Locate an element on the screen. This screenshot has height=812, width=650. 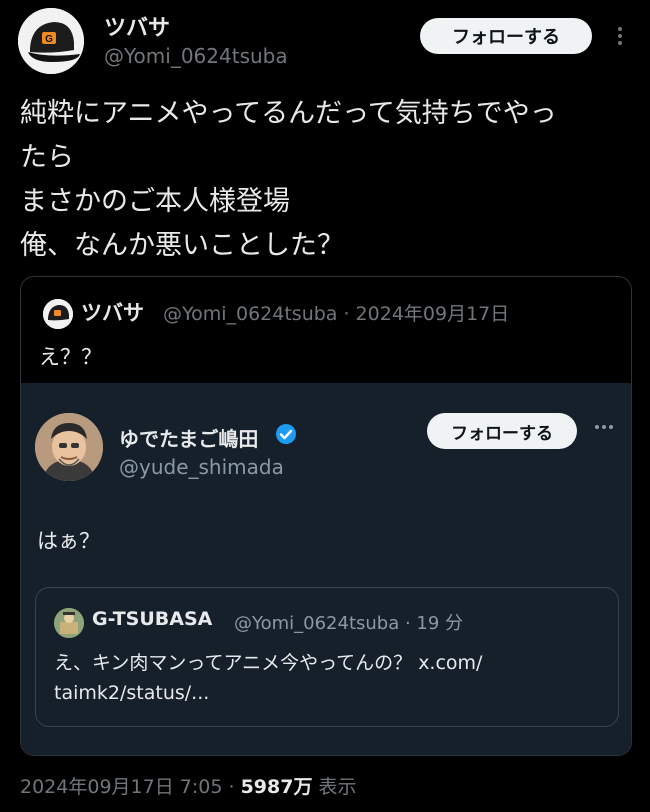
tweet-meta: 2024年09月17日 7:05 · 5987万 表示 is located at coordinates (188, 785).